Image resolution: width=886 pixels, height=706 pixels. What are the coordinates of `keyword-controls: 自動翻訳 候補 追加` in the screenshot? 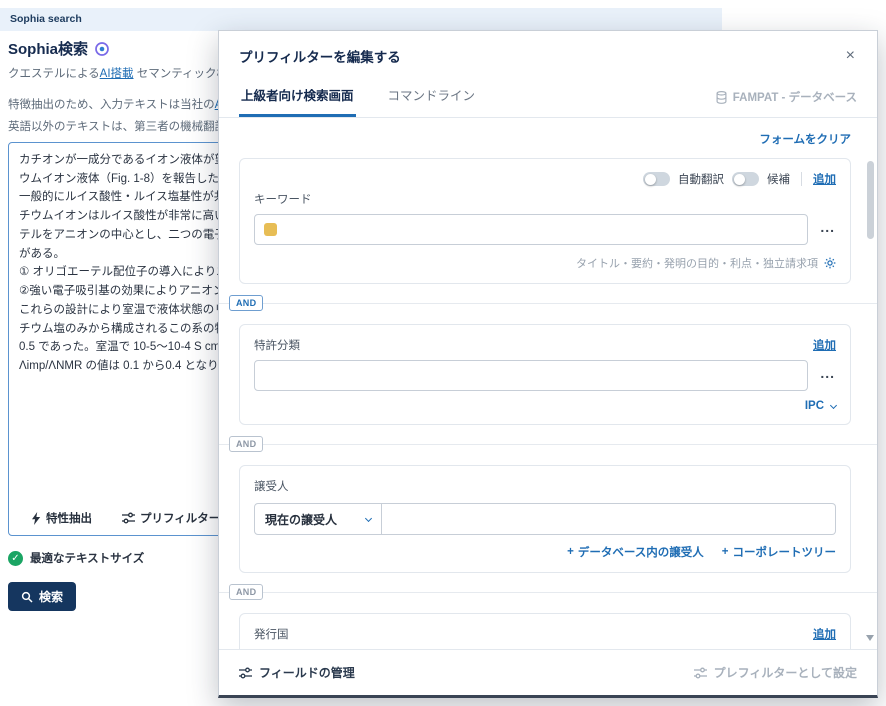 It's located at (545, 179).